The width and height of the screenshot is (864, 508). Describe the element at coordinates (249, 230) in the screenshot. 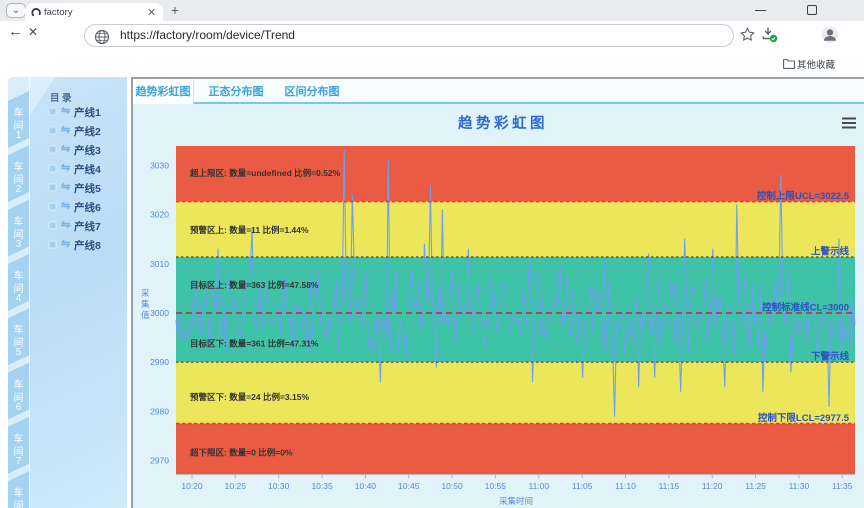

I see `svg-text: 预警区上: 数量=11 比例=1.44%` at that location.